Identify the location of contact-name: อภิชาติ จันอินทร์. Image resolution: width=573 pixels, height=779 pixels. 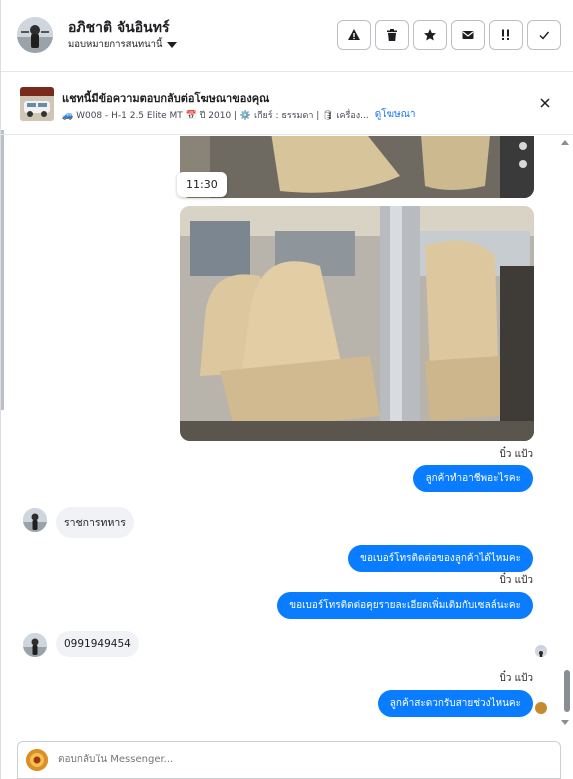
(119, 28).